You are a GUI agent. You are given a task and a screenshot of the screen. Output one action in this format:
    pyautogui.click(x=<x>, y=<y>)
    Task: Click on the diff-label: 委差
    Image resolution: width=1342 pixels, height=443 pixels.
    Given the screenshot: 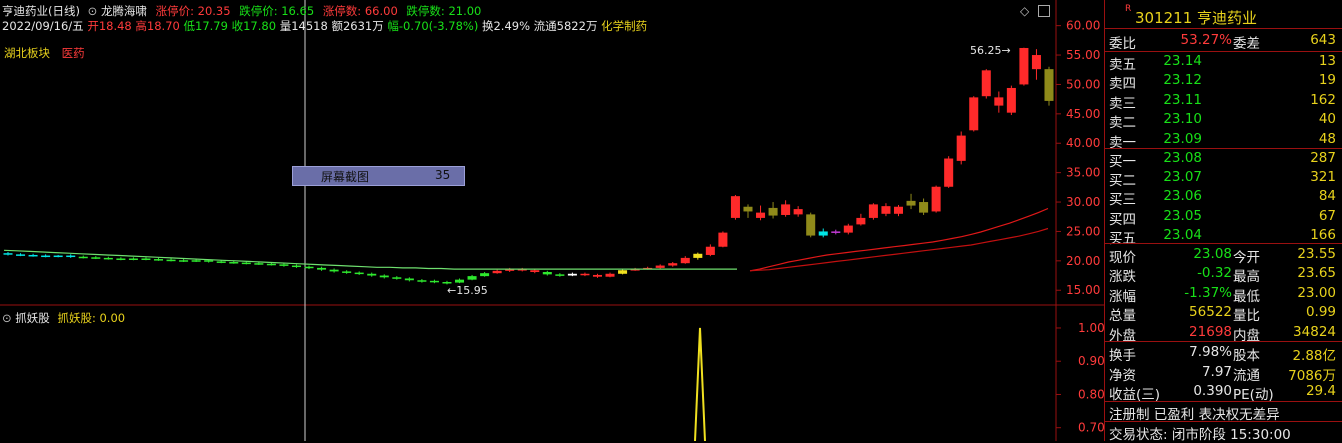 What is the action you would take?
    pyautogui.click(x=1246, y=44)
    